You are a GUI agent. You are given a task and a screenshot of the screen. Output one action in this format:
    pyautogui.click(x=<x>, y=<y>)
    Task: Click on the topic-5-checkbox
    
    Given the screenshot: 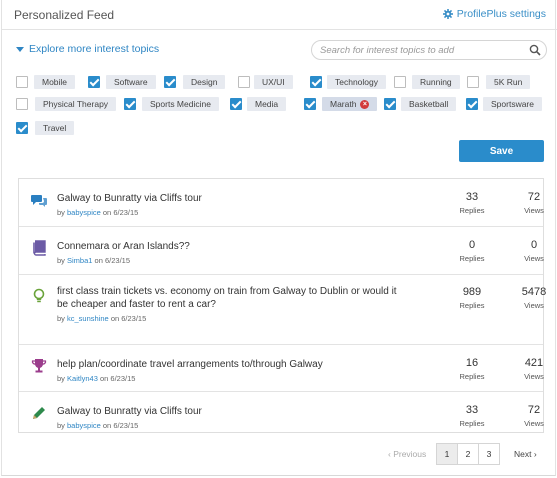 What is the action you would take?
    pyautogui.click(x=400, y=82)
    